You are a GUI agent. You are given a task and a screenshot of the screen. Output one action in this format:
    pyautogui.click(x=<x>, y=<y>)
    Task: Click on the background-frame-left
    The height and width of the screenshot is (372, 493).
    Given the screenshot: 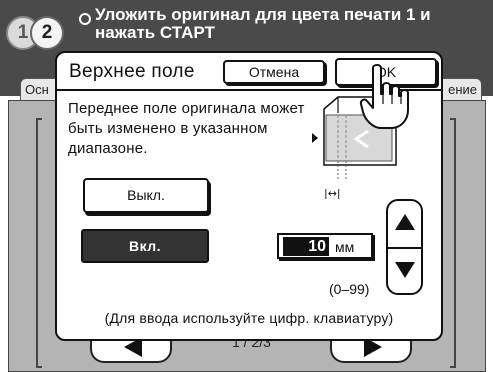 What is the action you would take?
    pyautogui.click(x=39, y=243)
    